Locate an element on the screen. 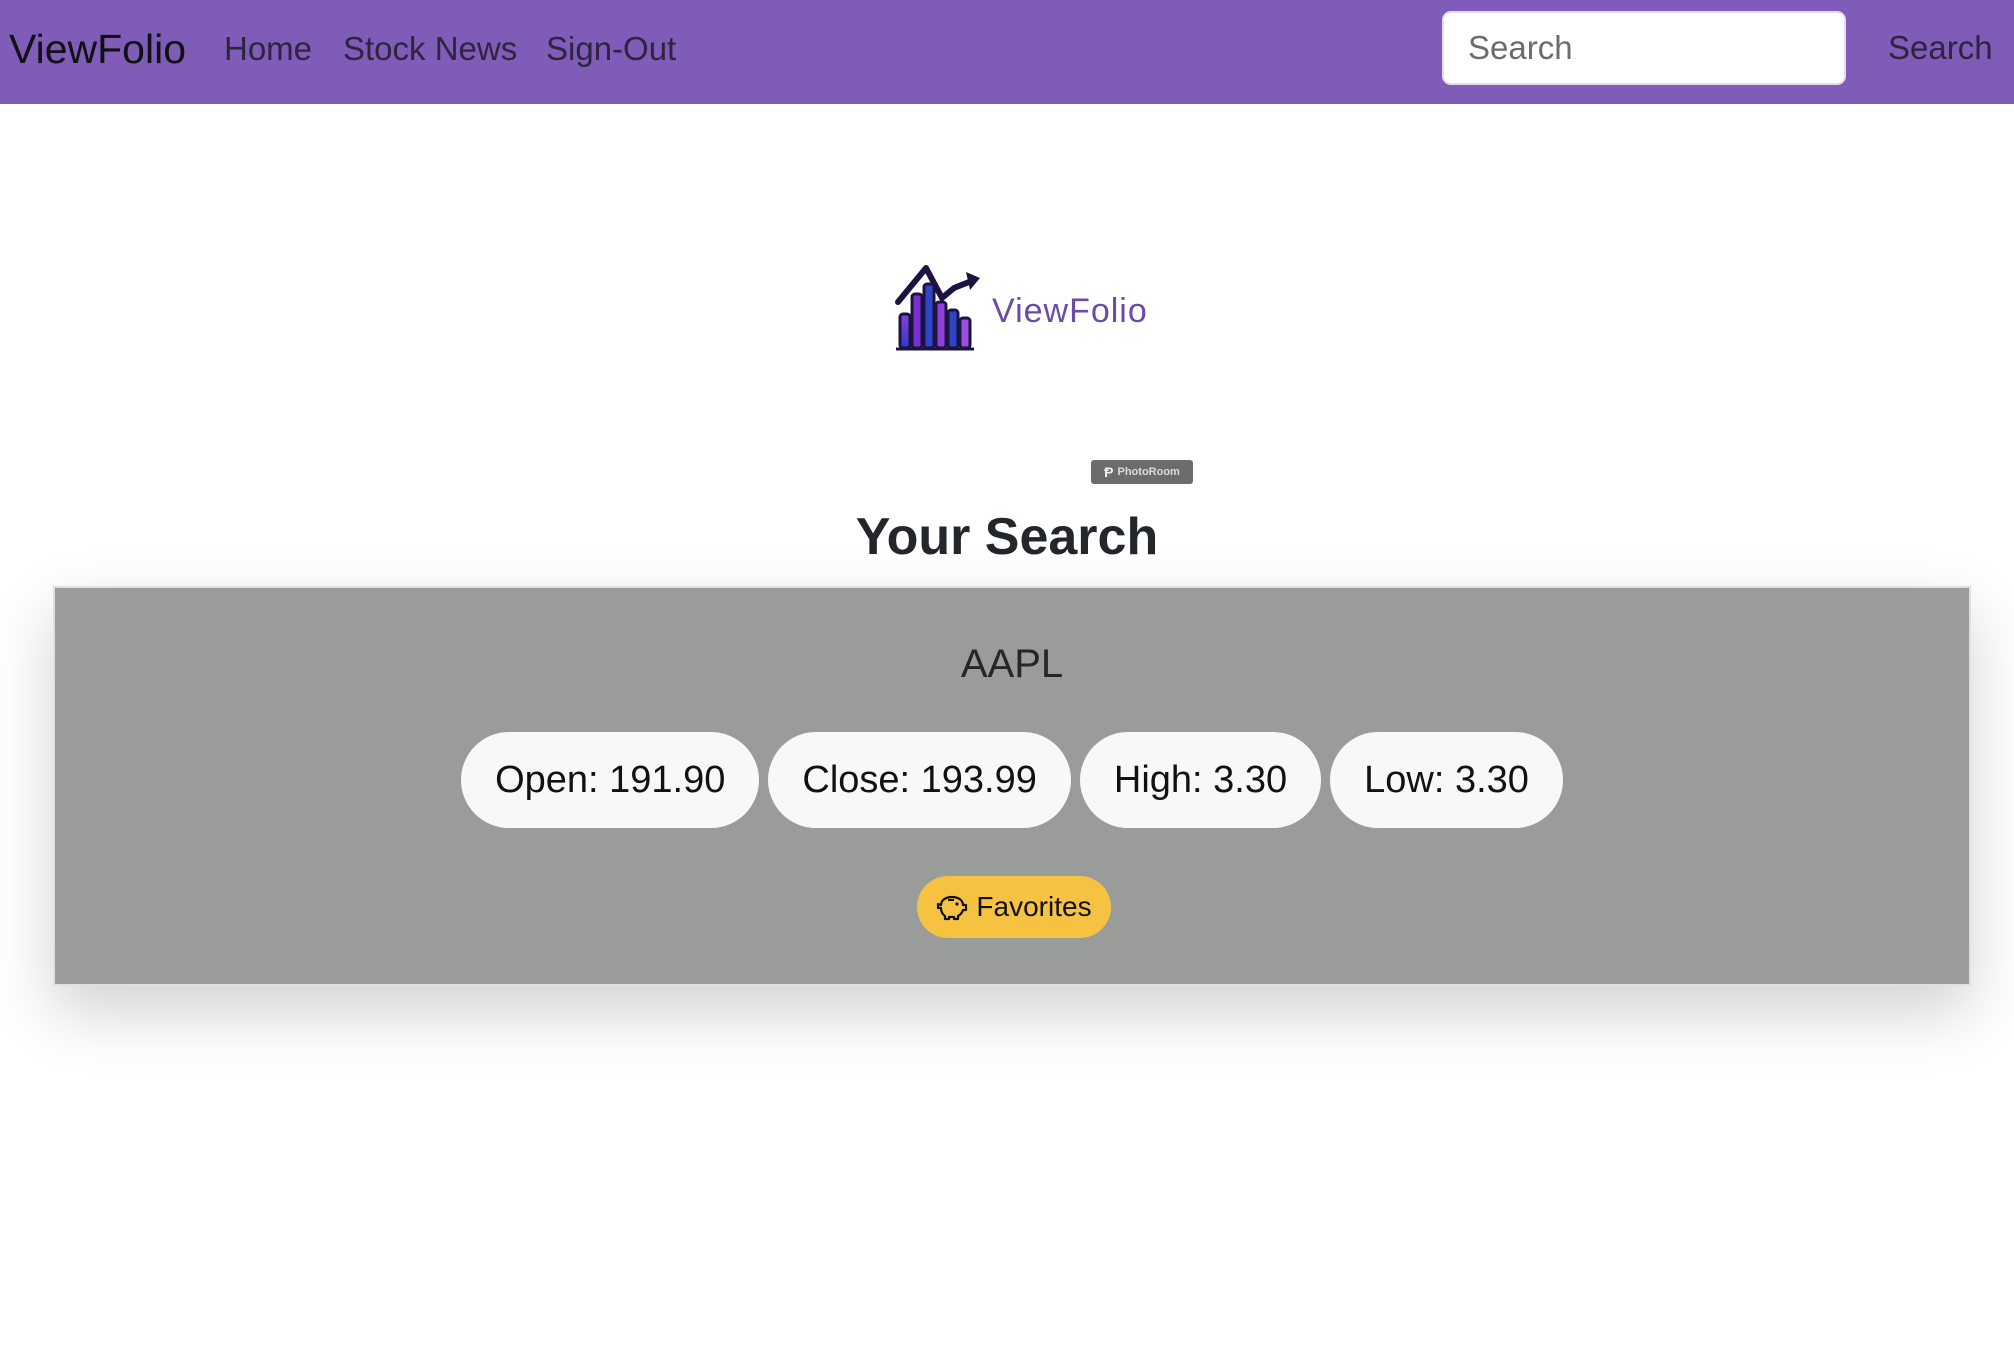 Image resolution: width=2014 pixels, height=1352 pixels. viewfolio-logo: ViewFolio is located at coordinates (1022, 305).